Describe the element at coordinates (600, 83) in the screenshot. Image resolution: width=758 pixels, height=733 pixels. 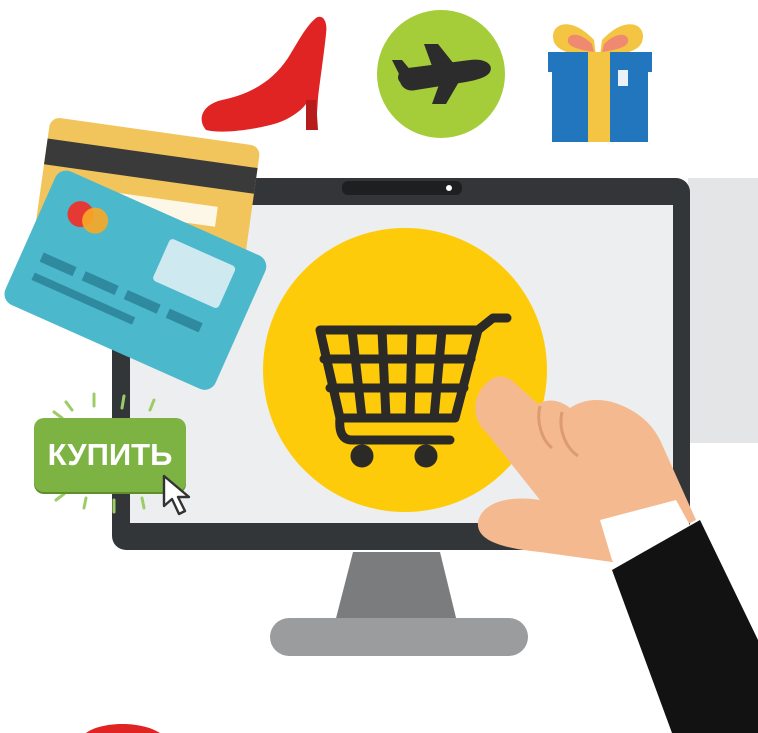
I see `gift-box-icon` at that location.